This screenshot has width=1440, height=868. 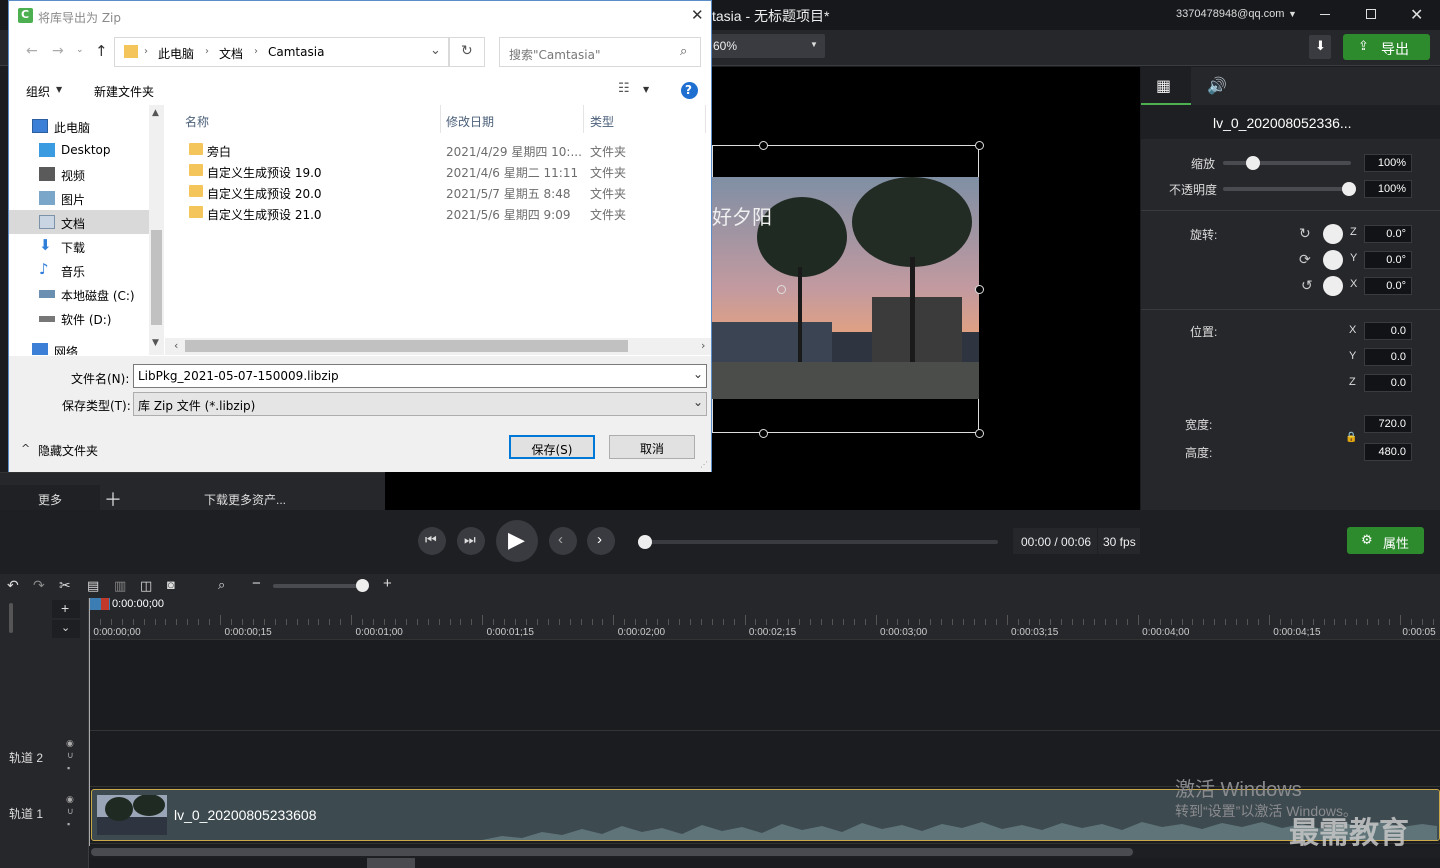 What do you see at coordinates (646, 89) in the screenshot?
I see `chevron-down-icon: ▼` at bounding box center [646, 89].